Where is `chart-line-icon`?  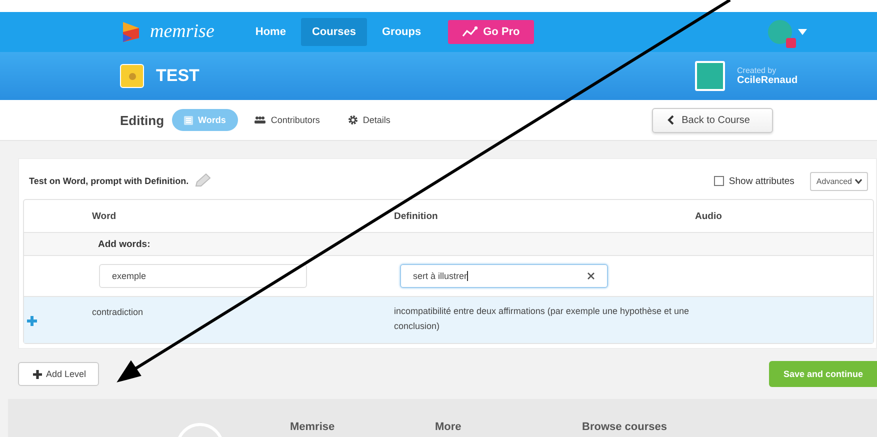 chart-line-icon is located at coordinates (470, 32).